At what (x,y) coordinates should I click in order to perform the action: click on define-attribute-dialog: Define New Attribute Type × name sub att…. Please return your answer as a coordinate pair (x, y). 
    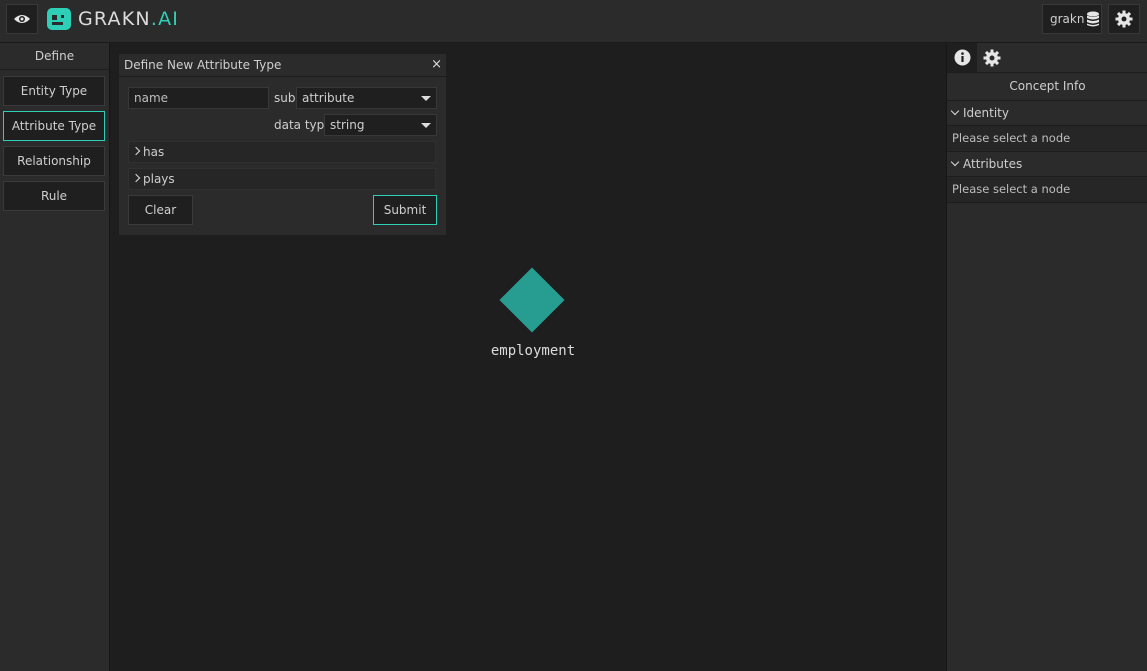
    Looking at the image, I should click on (282, 144).